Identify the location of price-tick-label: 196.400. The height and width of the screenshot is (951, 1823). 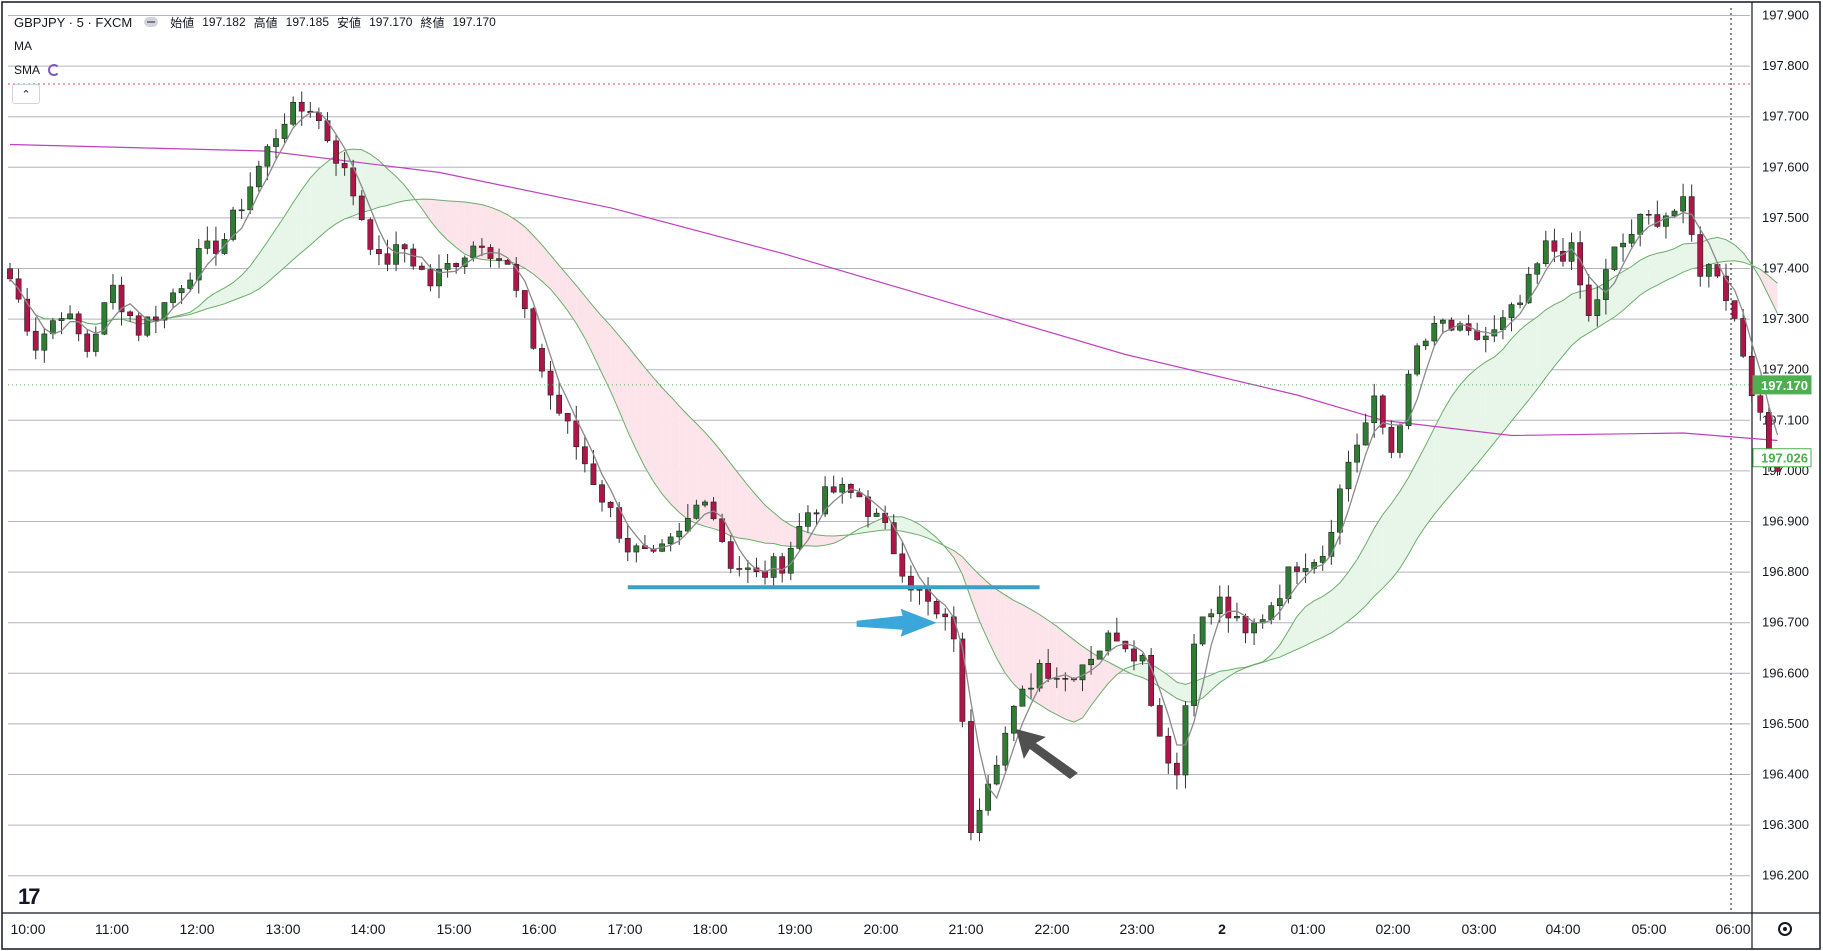
(1785, 774).